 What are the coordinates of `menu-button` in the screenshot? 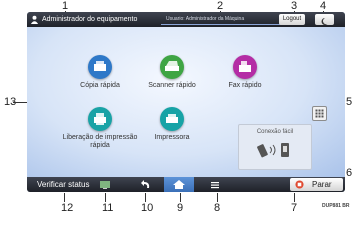 It's located at (215, 184).